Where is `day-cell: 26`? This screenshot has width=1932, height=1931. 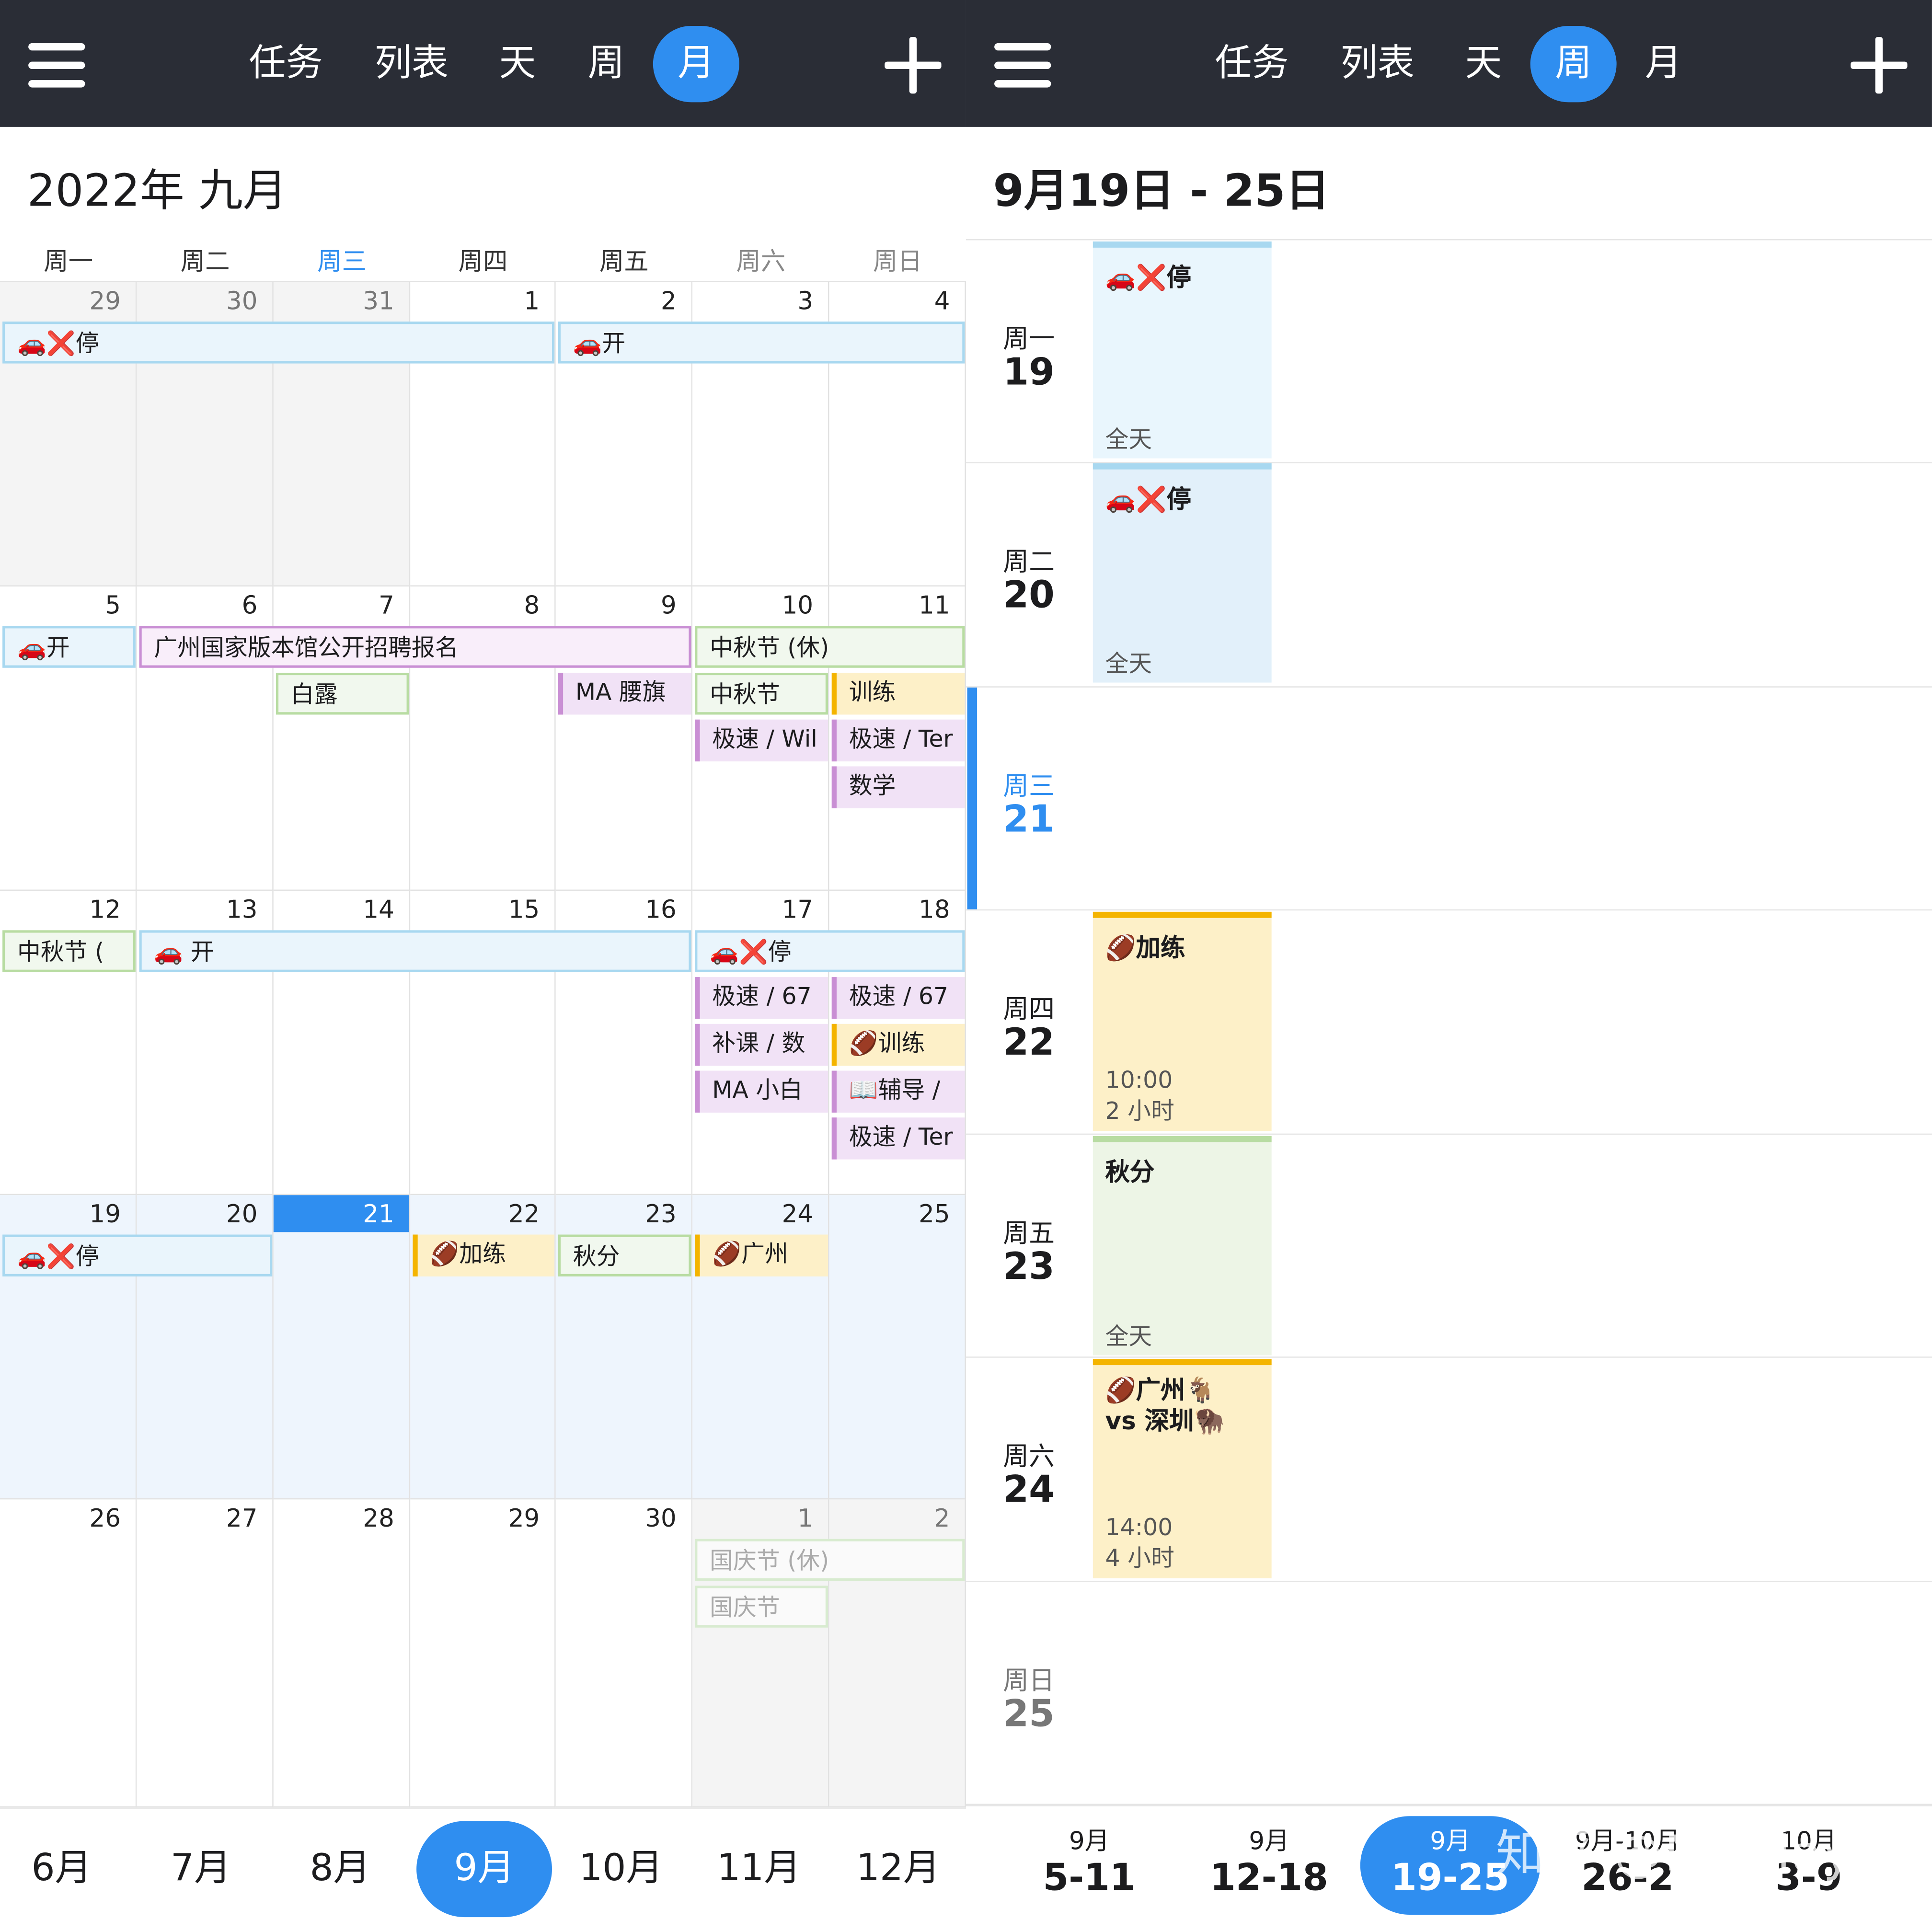 day-cell: 26 is located at coordinates (68, 1653).